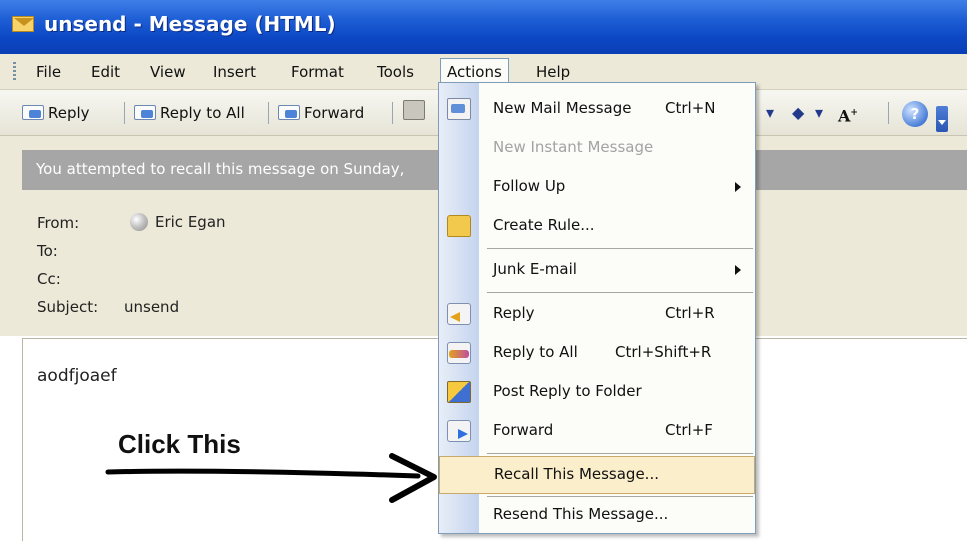 This screenshot has width=967, height=541. Describe the element at coordinates (190, 222) in the screenshot. I see `from-value: Eric Egan` at that location.